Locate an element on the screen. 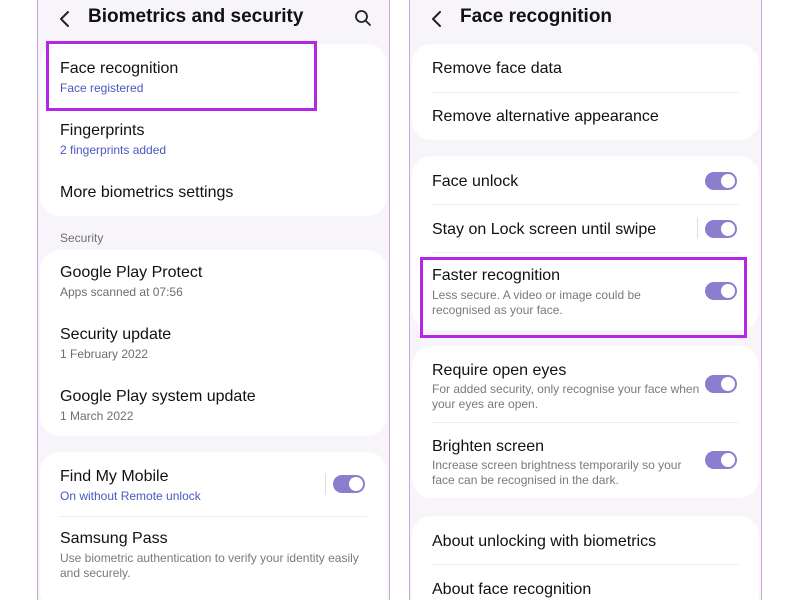  security-update-item: Security update 1 February 2022 is located at coordinates (213, 343).